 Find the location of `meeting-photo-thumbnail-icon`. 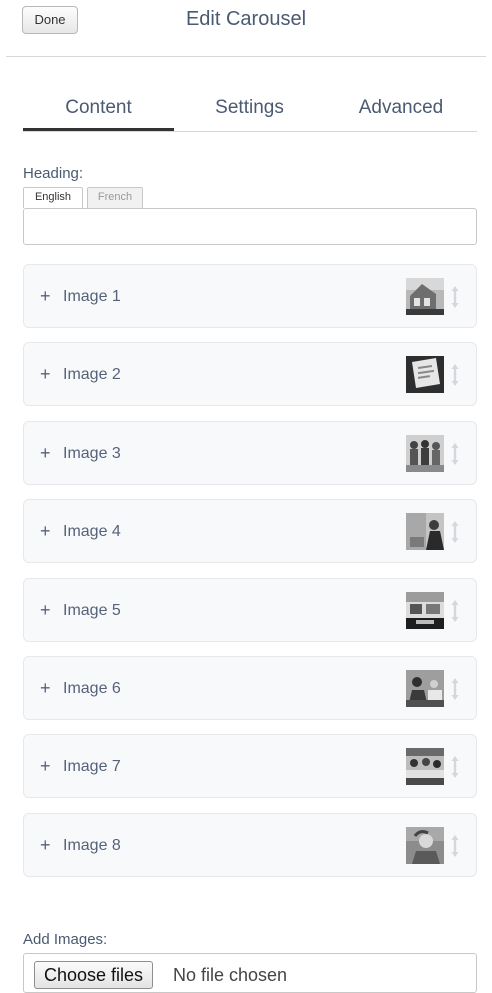

meeting-photo-thumbnail-icon is located at coordinates (425, 688).